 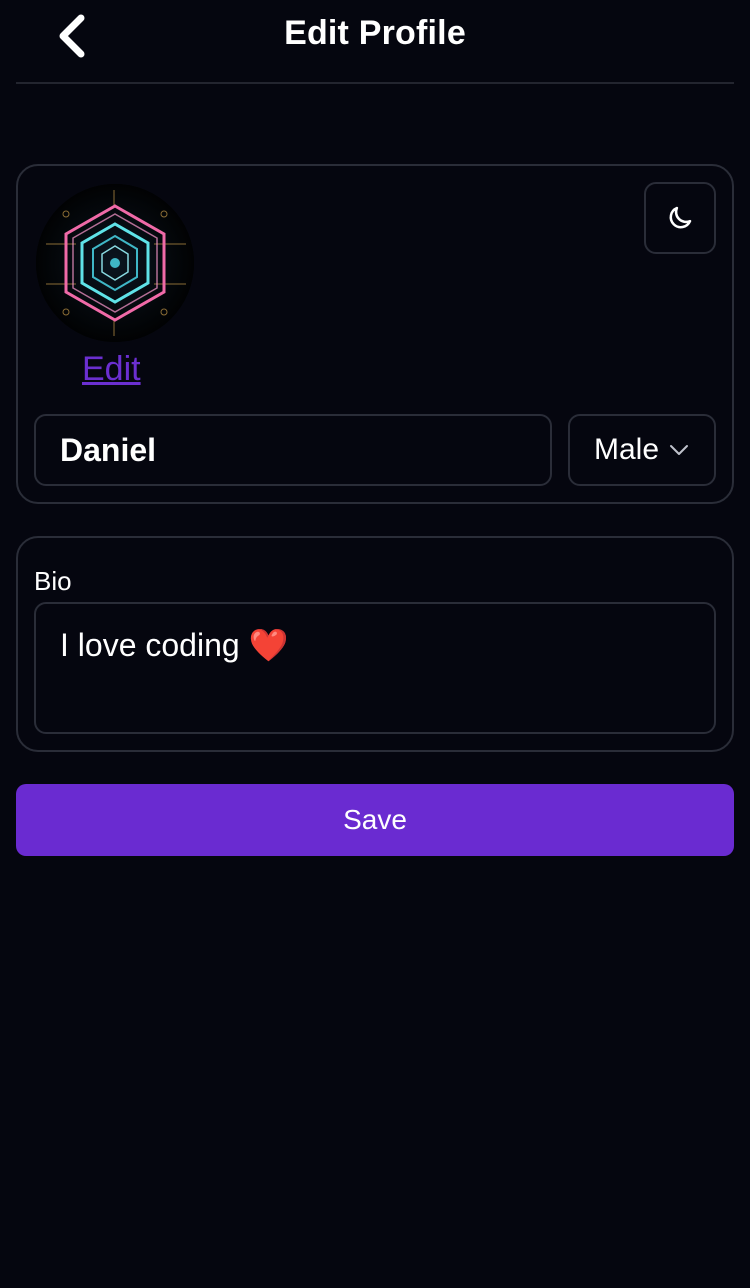 I want to click on gender-select: Male, so click(x=642, y=450).